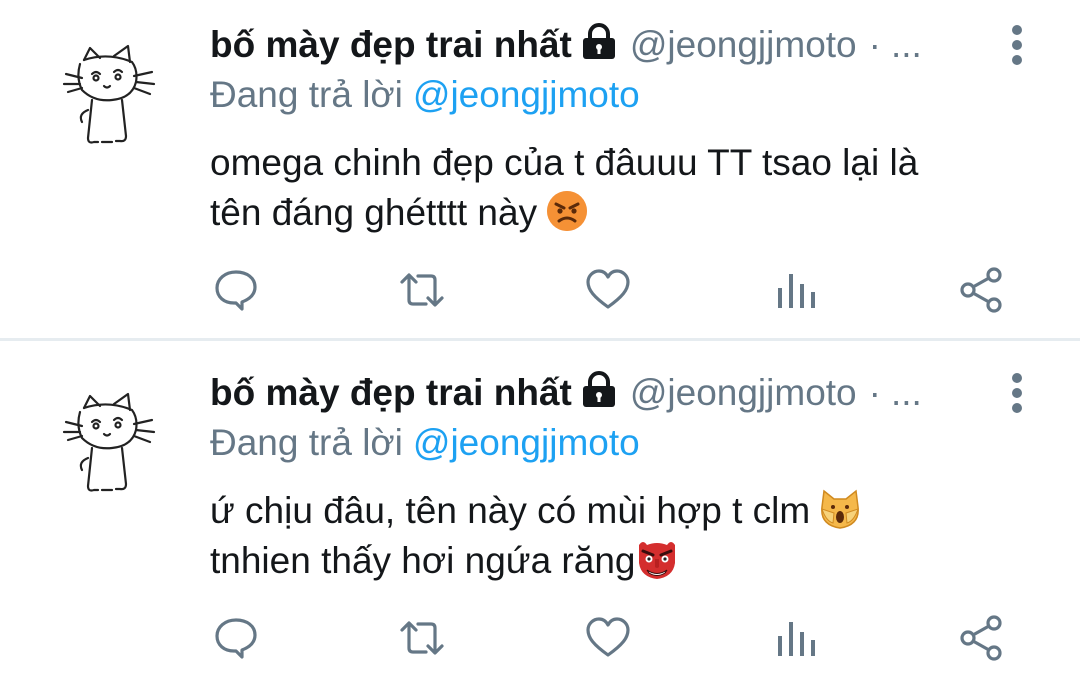 This screenshot has width=1080, height=686. What do you see at coordinates (620, 213) in the screenshot?
I see `tweet-text-line-2: tên đáng ghétttt này` at bounding box center [620, 213].